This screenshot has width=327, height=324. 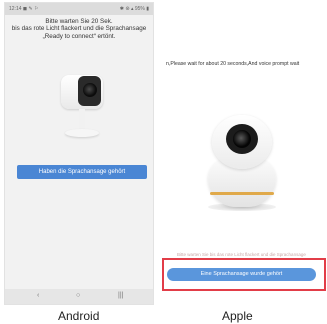 I want to click on navigation-bar: ‹ ○ |||, so click(x=79, y=296).